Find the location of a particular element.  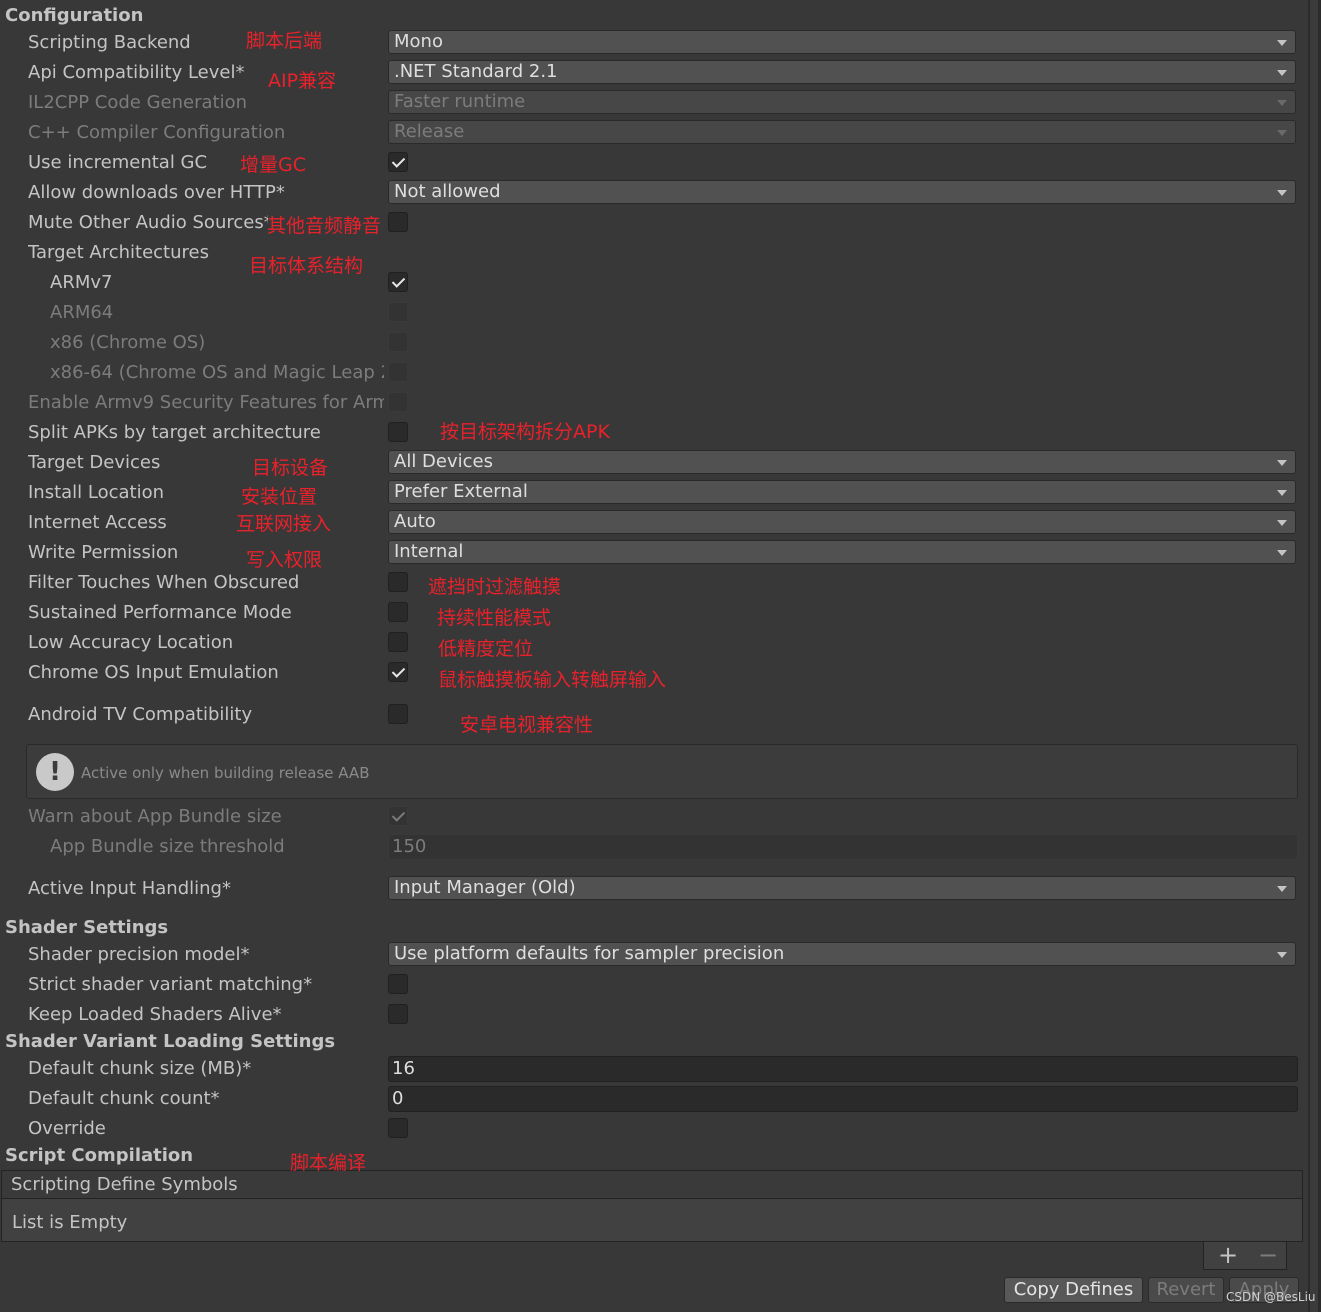

scripting-backend-dropdown: Mono is located at coordinates (842, 42).